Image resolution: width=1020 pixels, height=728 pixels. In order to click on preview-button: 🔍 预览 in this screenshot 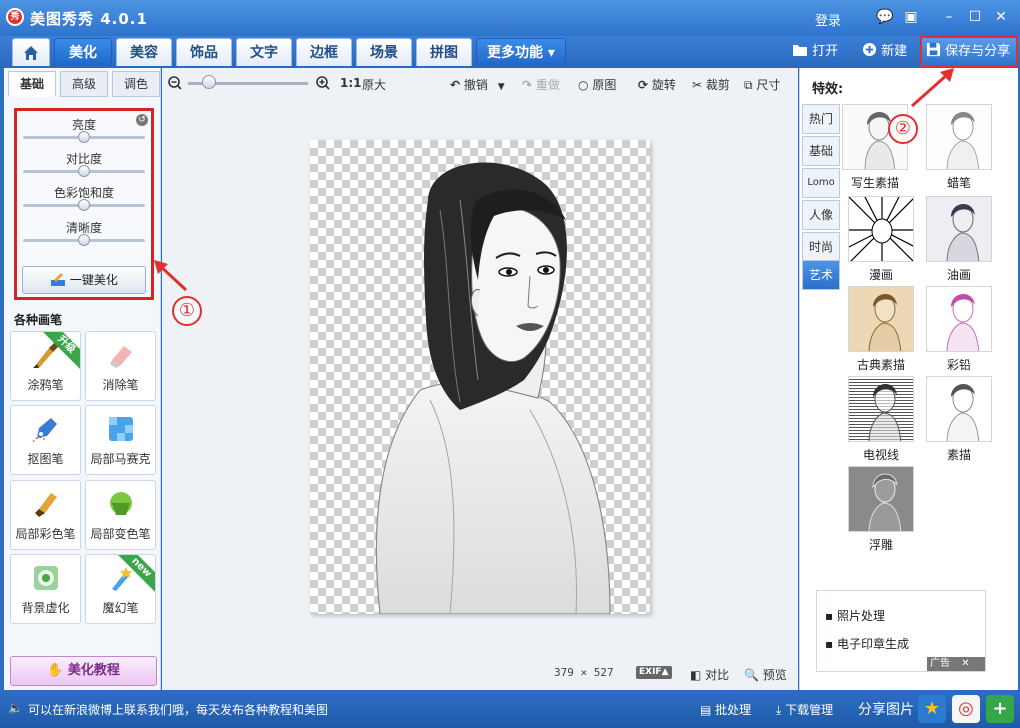, I will do `click(765, 674)`.